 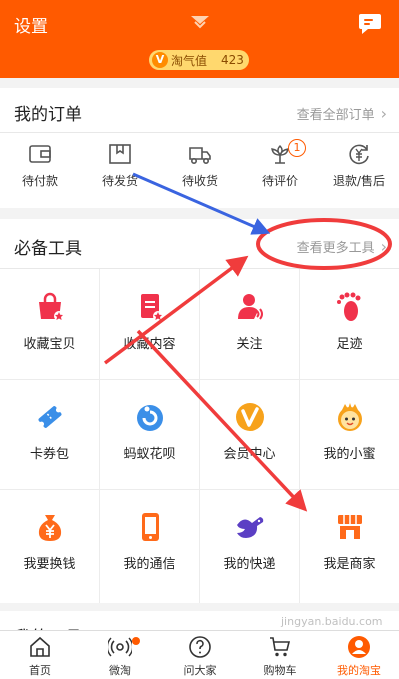 What do you see at coordinates (160, 60) in the screenshot?
I see `v-badge-icon: V` at bounding box center [160, 60].